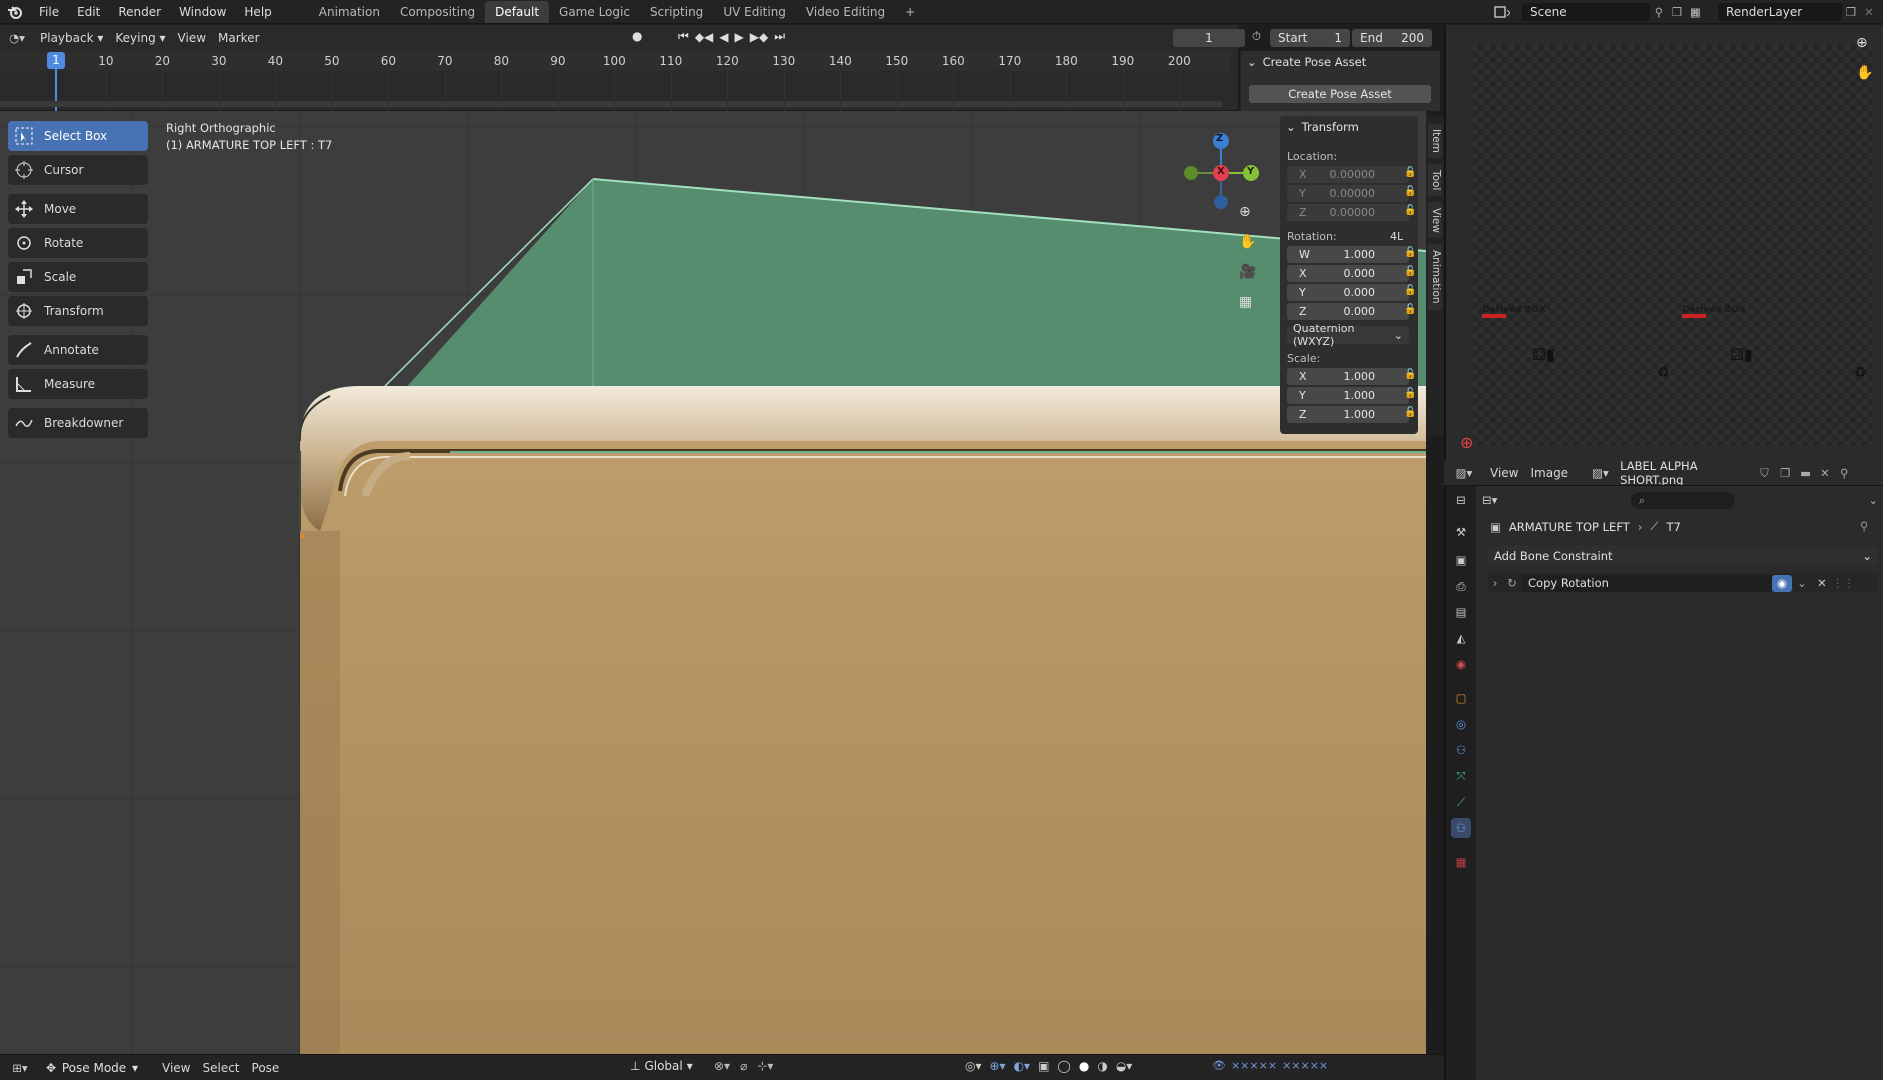 The image size is (1883, 1080). What do you see at coordinates (1392, 38) in the screenshot?
I see `end-frame-field: End 200` at bounding box center [1392, 38].